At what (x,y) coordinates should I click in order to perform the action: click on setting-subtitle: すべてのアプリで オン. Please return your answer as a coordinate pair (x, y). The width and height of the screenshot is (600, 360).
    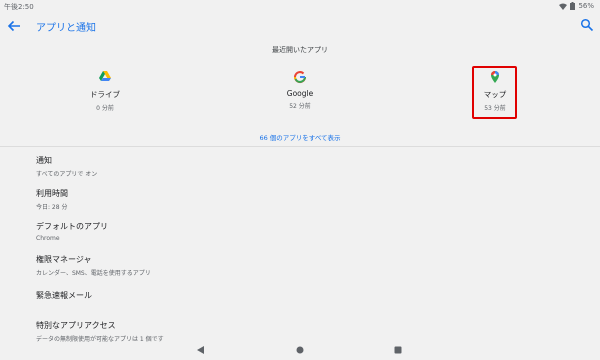
    Looking at the image, I should click on (67, 174).